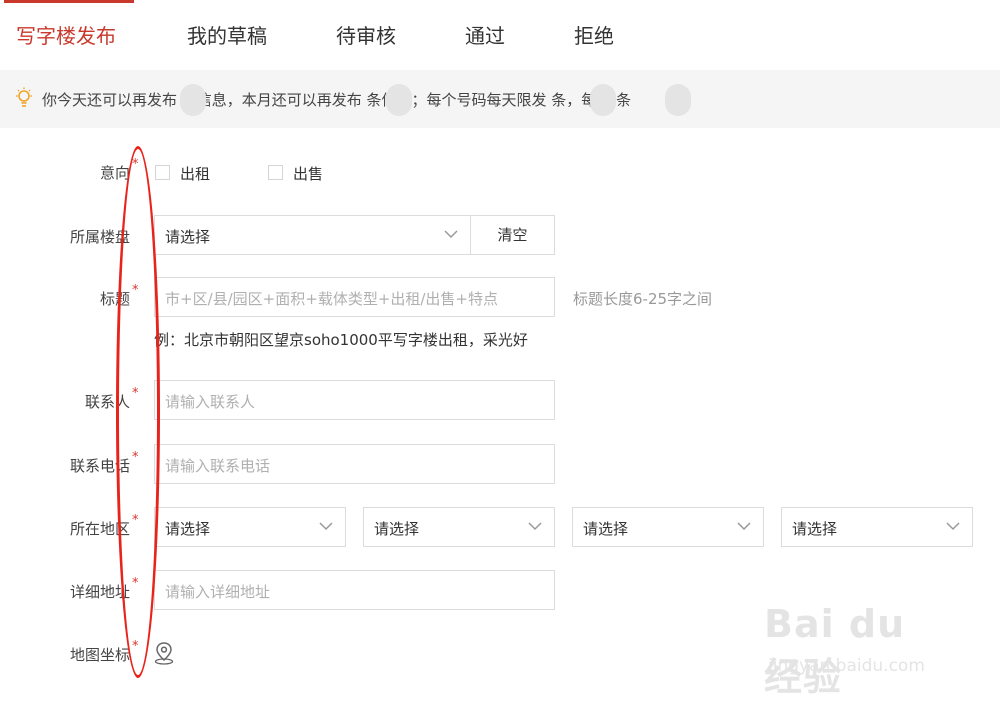  I want to click on area-select: 请选择, so click(877, 527).